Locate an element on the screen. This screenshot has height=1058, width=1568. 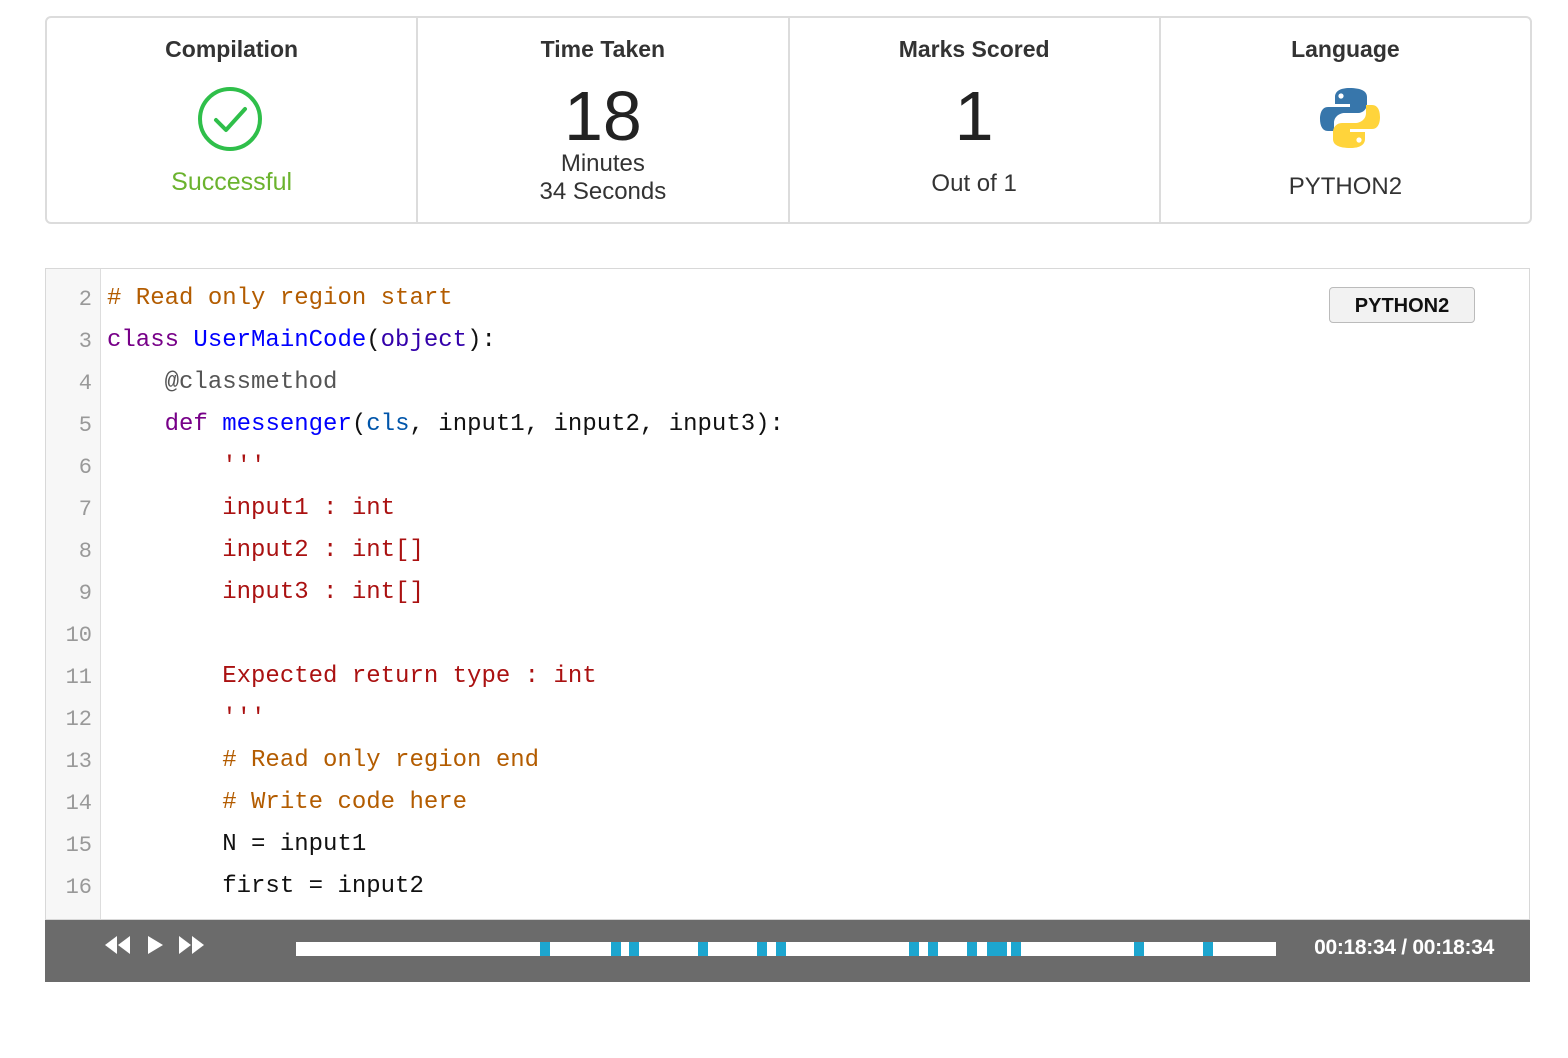
code-text: # Read only region start is located at coordinates (280, 298).